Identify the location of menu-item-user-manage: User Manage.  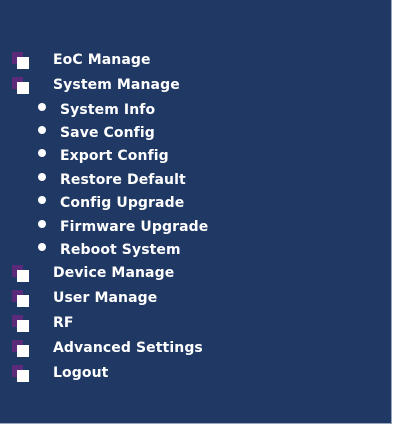
(195, 299).